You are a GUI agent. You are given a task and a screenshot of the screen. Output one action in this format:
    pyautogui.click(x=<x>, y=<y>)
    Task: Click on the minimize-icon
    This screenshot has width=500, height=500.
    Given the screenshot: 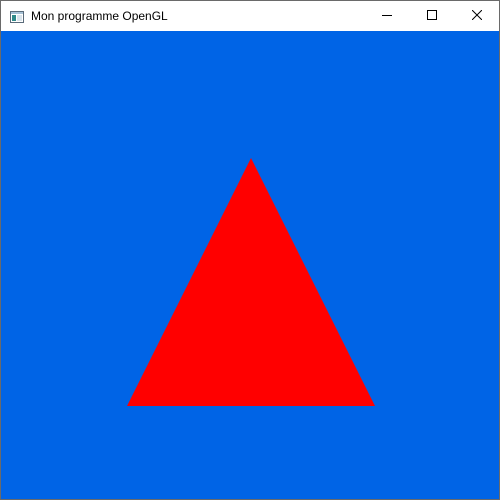 What is the action you would take?
    pyautogui.click(x=386, y=16)
    